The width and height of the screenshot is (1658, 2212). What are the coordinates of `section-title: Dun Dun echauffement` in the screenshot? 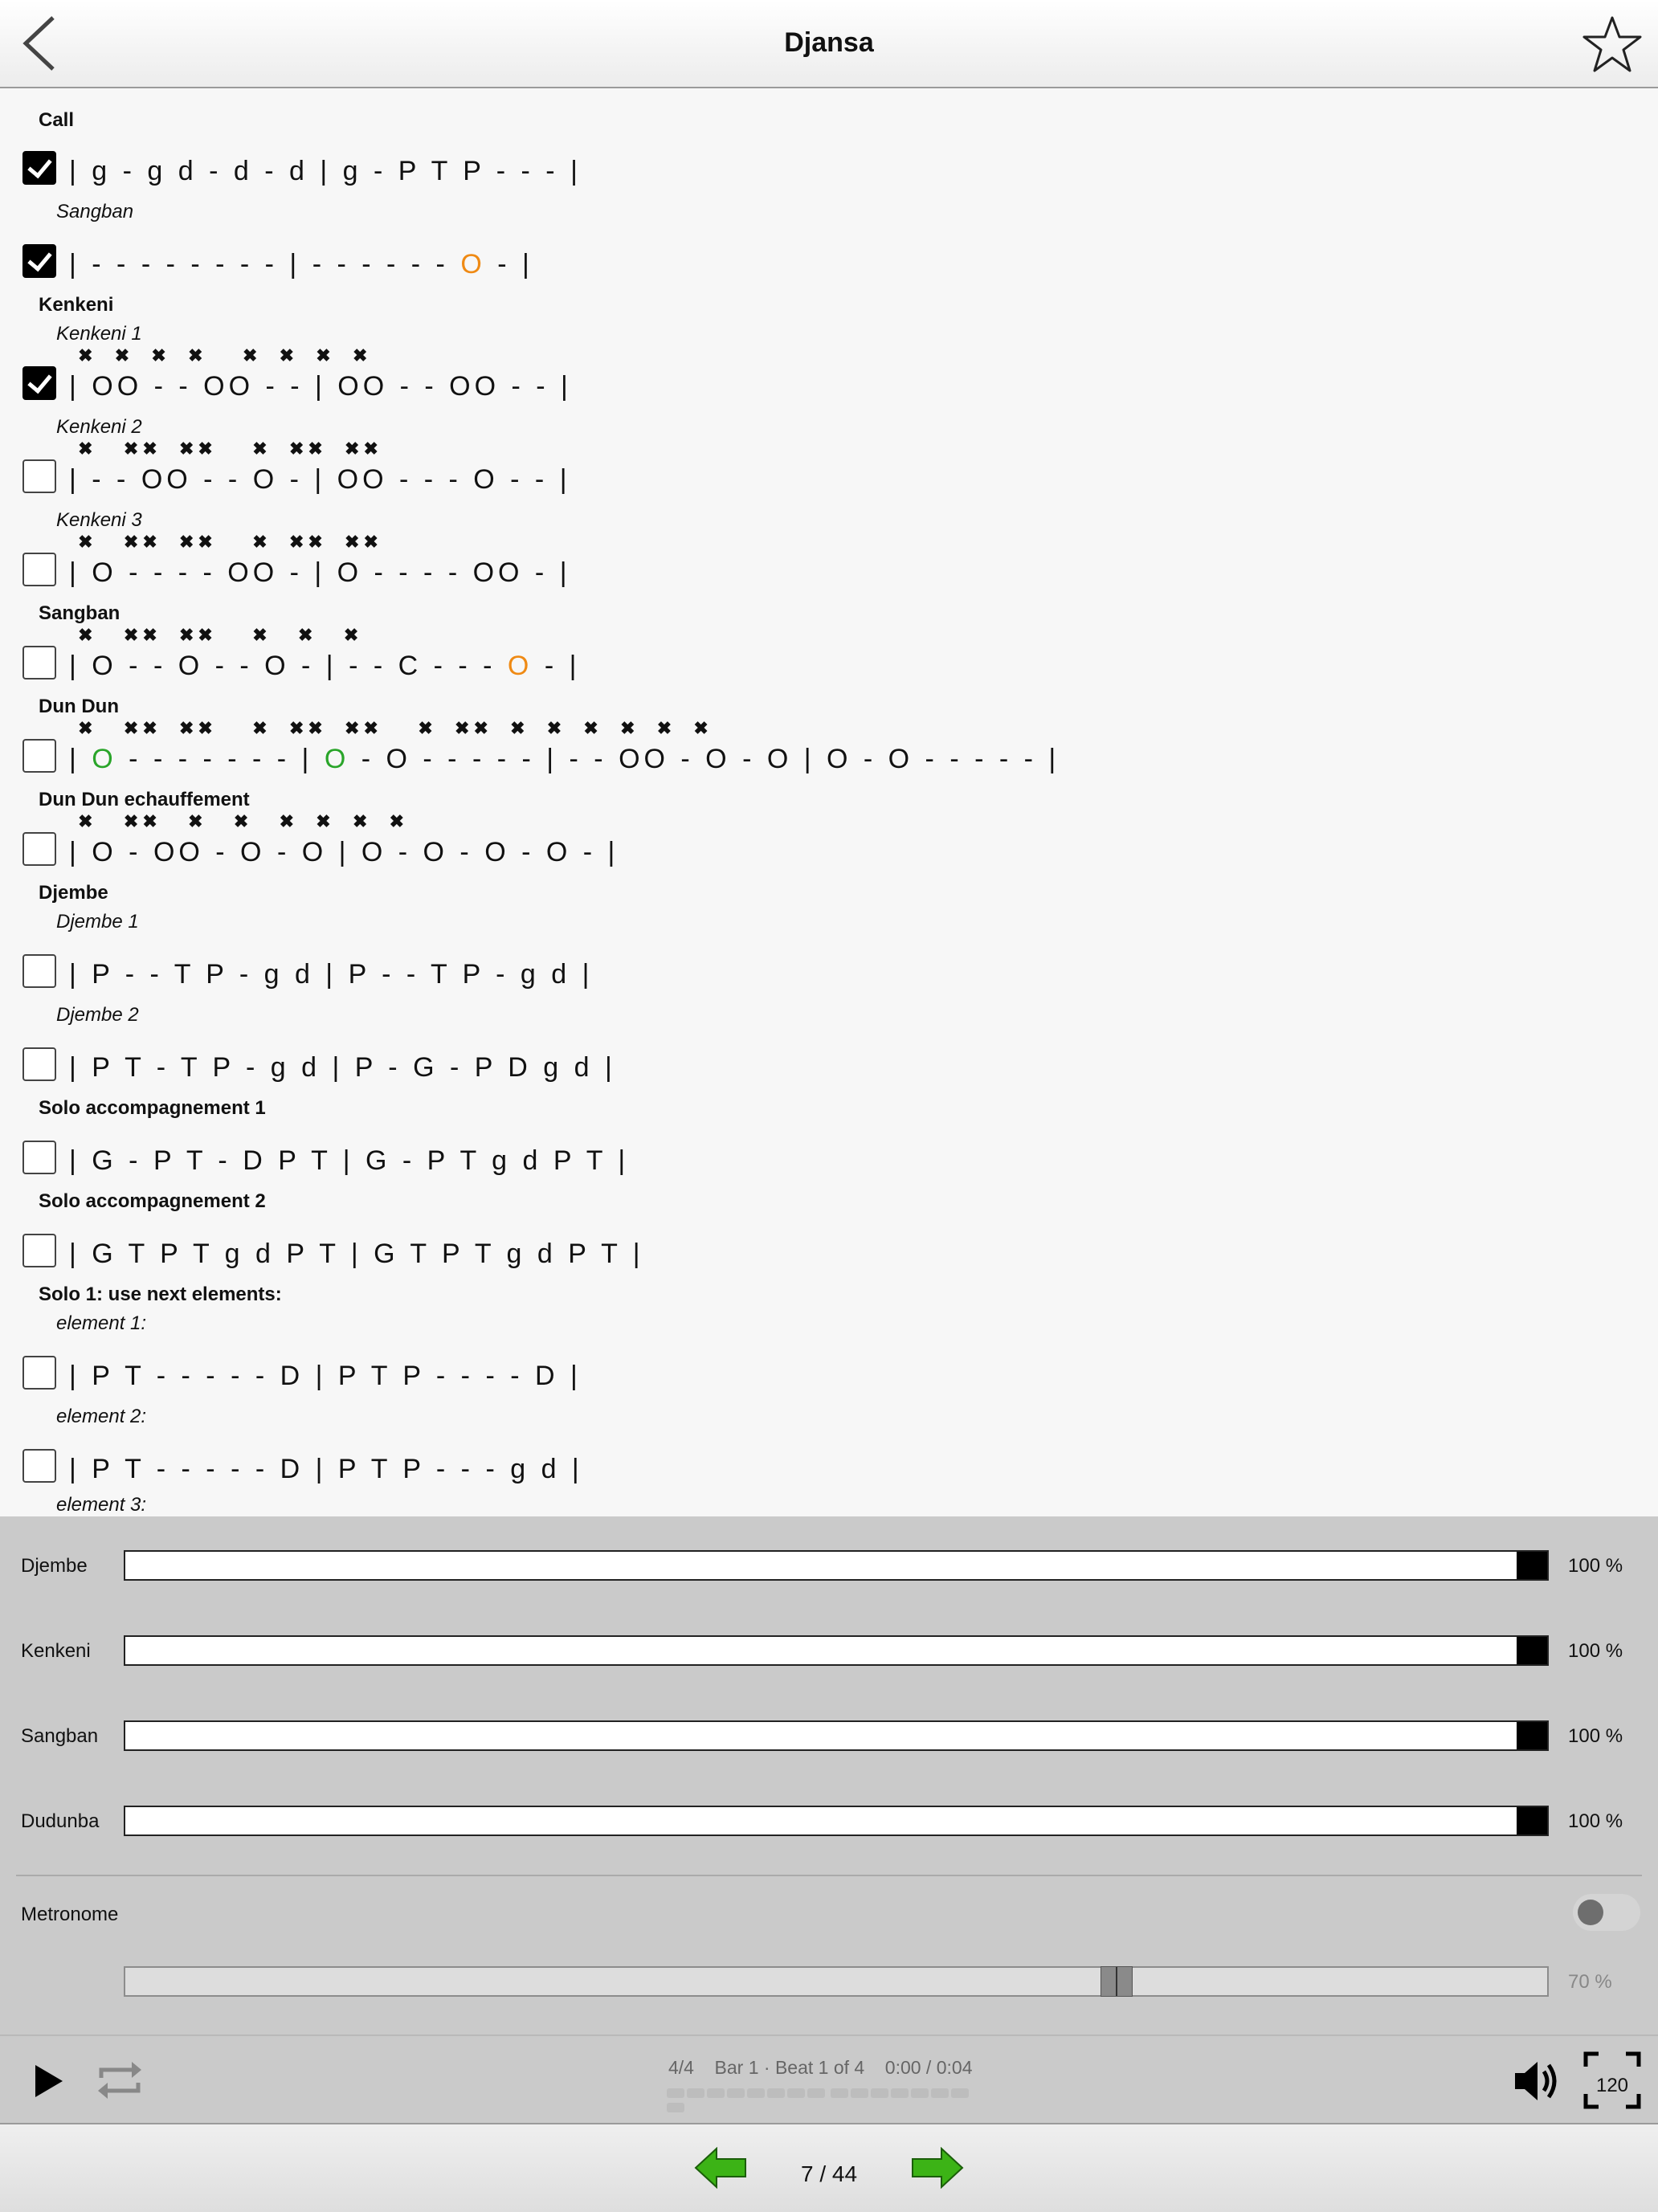 It's located at (144, 799).